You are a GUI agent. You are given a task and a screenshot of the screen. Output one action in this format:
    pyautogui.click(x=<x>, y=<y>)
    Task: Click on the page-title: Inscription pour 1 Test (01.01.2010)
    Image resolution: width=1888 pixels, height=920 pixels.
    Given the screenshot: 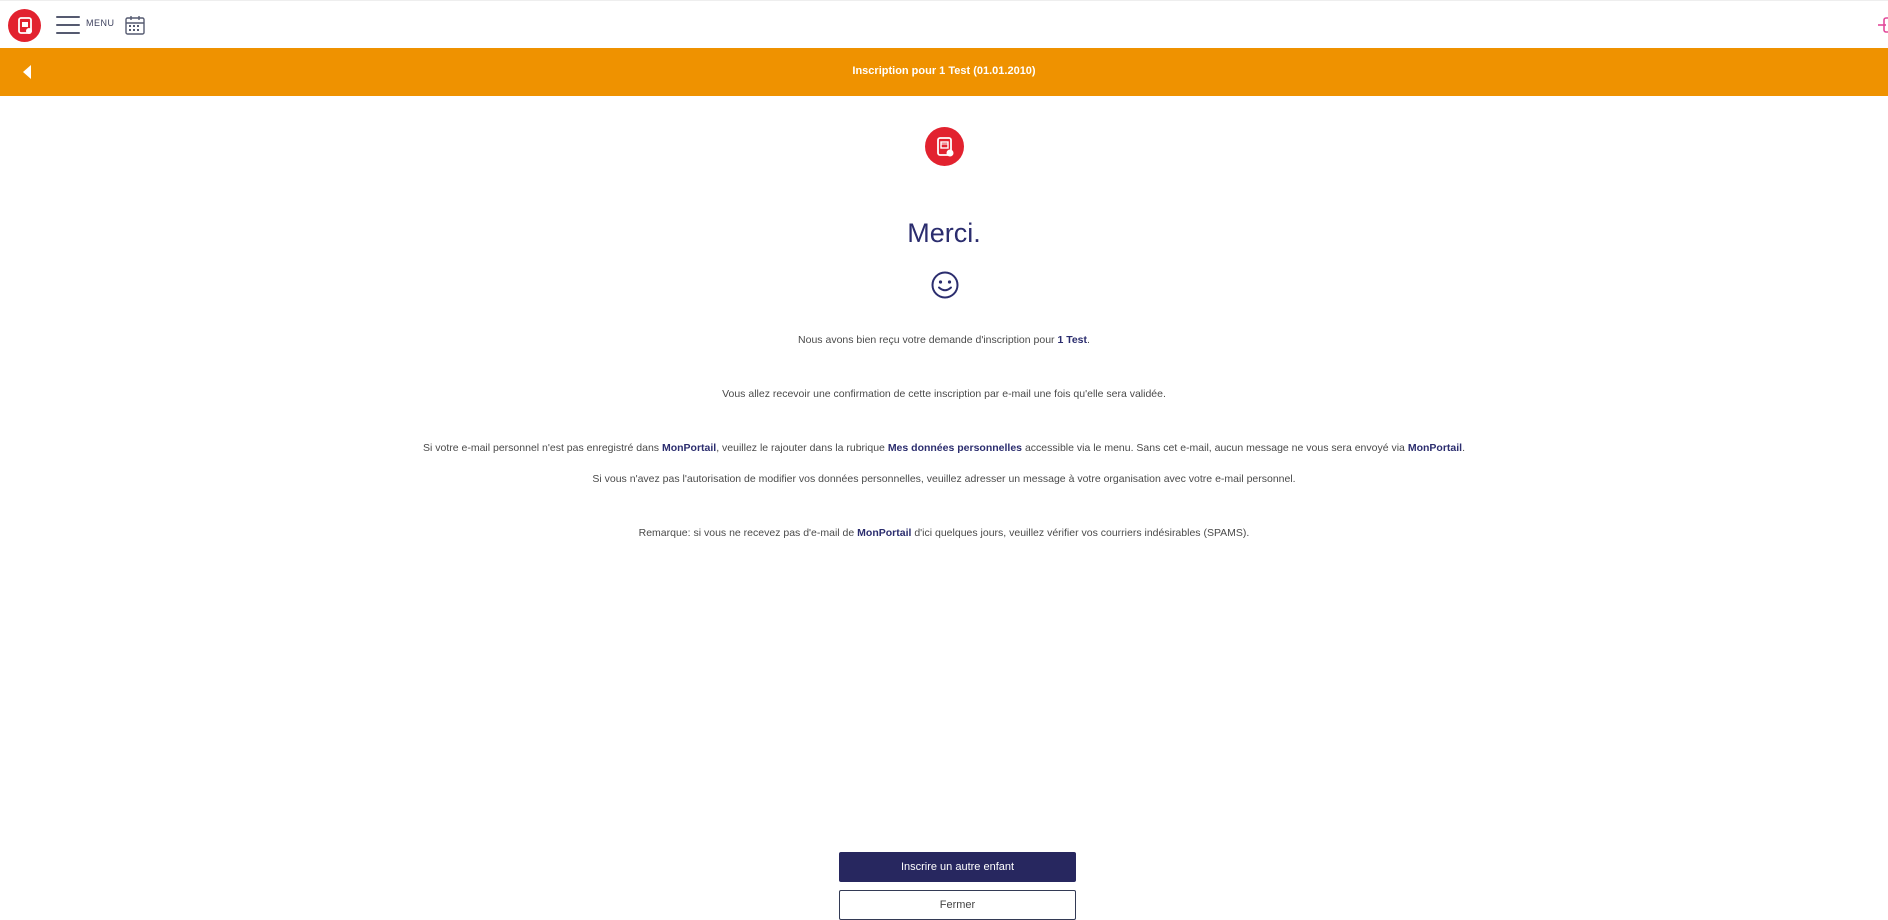 What is the action you would take?
    pyautogui.click(x=944, y=71)
    